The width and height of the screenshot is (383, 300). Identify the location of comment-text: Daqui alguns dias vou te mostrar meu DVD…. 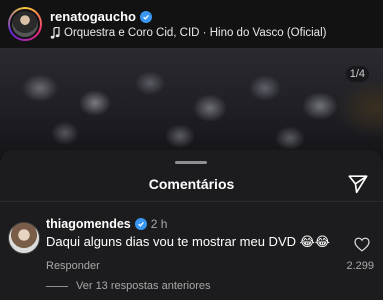
(188, 241).